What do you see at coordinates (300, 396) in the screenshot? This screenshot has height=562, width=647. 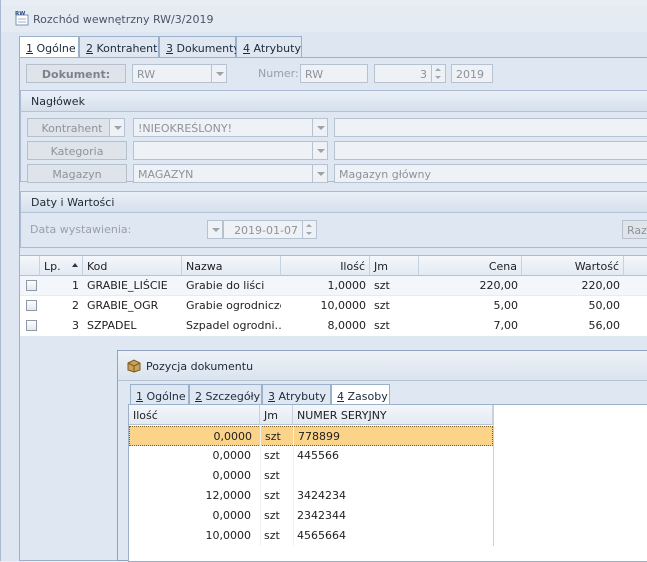 I see `subtab-atrybuty-label: Atrybuty` at bounding box center [300, 396].